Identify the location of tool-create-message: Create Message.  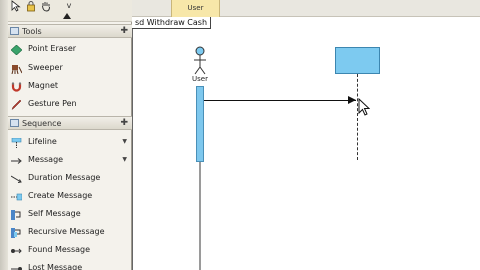
(70, 196).